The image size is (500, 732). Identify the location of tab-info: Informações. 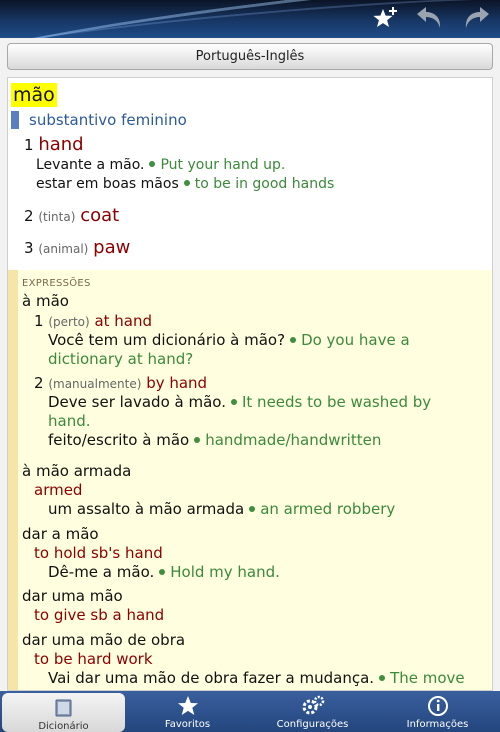
(437, 711).